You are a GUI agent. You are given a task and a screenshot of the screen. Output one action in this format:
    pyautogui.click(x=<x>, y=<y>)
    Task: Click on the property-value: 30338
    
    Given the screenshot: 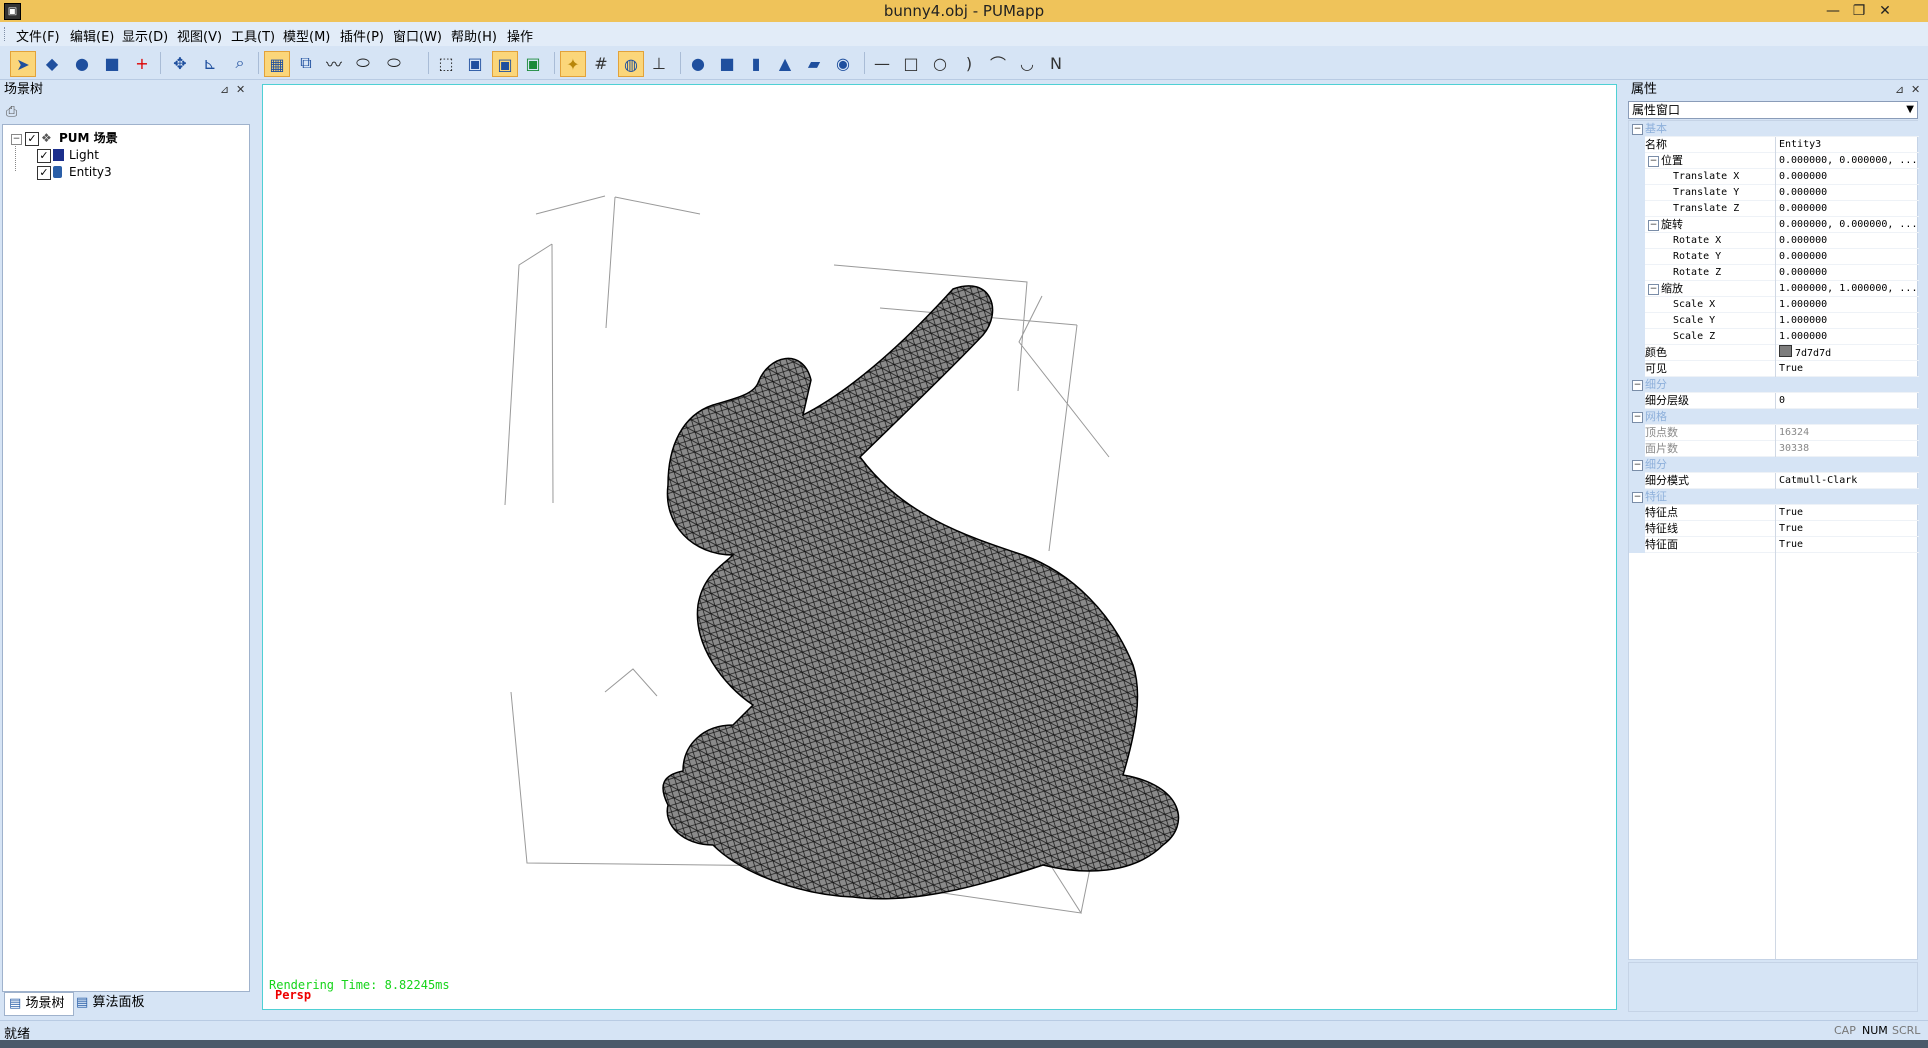 What is the action you would take?
    pyautogui.click(x=1847, y=449)
    